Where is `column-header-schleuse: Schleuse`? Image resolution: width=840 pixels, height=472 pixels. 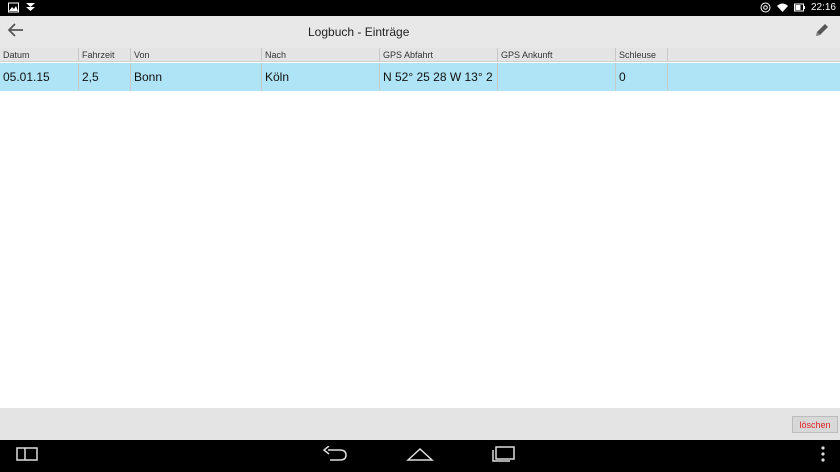 column-header-schleuse: Schleuse is located at coordinates (642, 54).